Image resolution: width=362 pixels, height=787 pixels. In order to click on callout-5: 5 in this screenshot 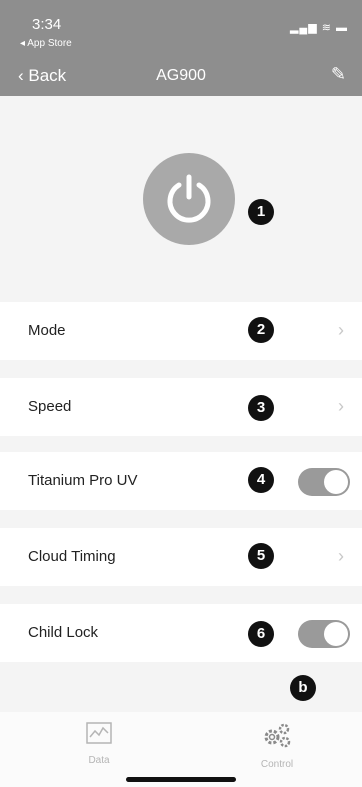, I will do `click(261, 556)`.